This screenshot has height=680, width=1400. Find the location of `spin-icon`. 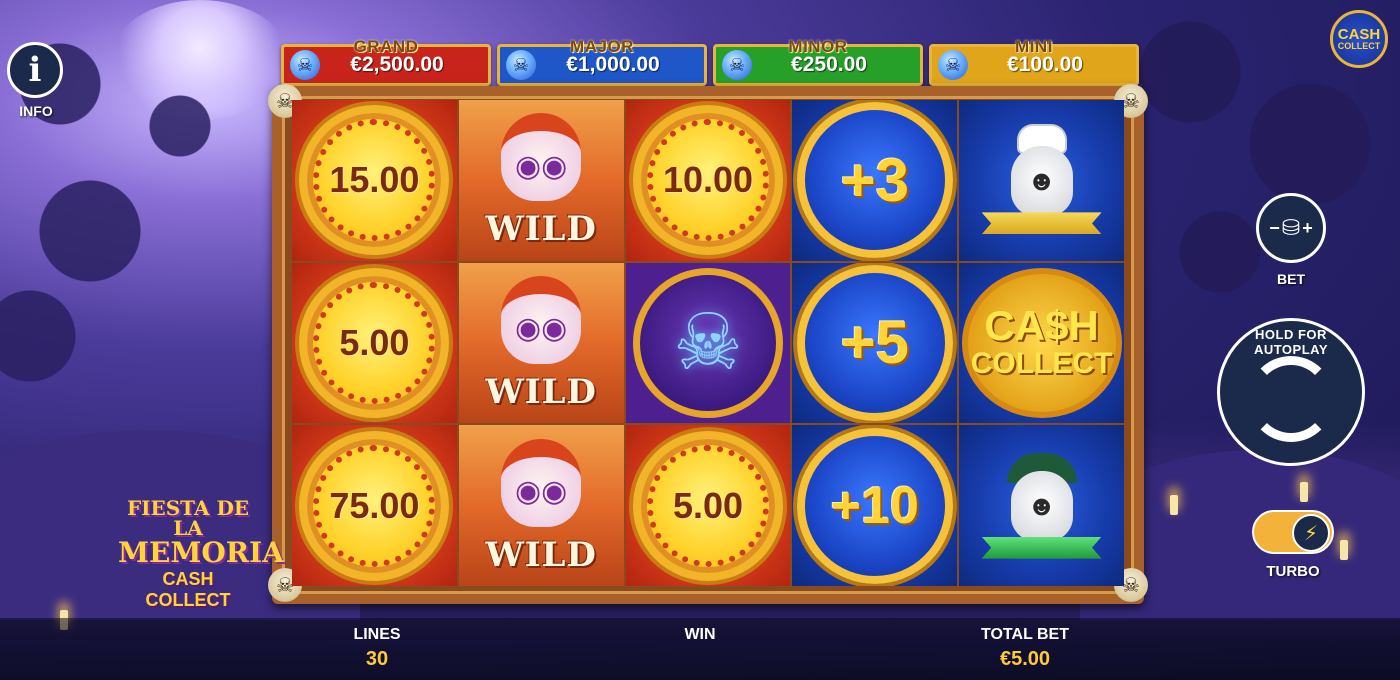

spin-icon is located at coordinates (1291, 399).